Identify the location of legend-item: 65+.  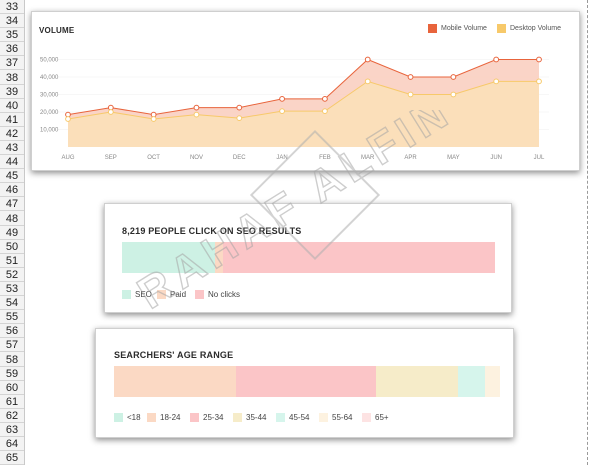
(375, 417).